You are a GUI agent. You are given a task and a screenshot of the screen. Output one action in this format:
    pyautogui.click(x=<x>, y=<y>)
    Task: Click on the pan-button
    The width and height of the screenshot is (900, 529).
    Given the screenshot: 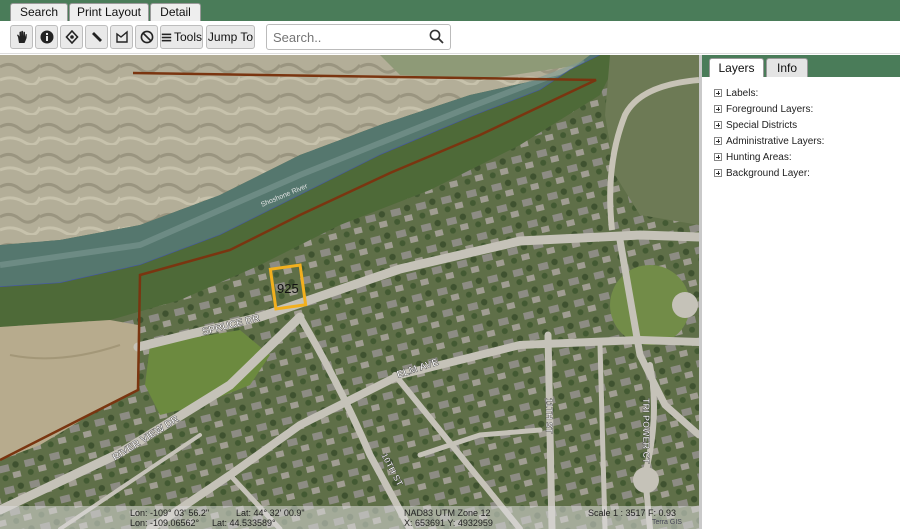 What is the action you would take?
    pyautogui.click(x=21, y=37)
    